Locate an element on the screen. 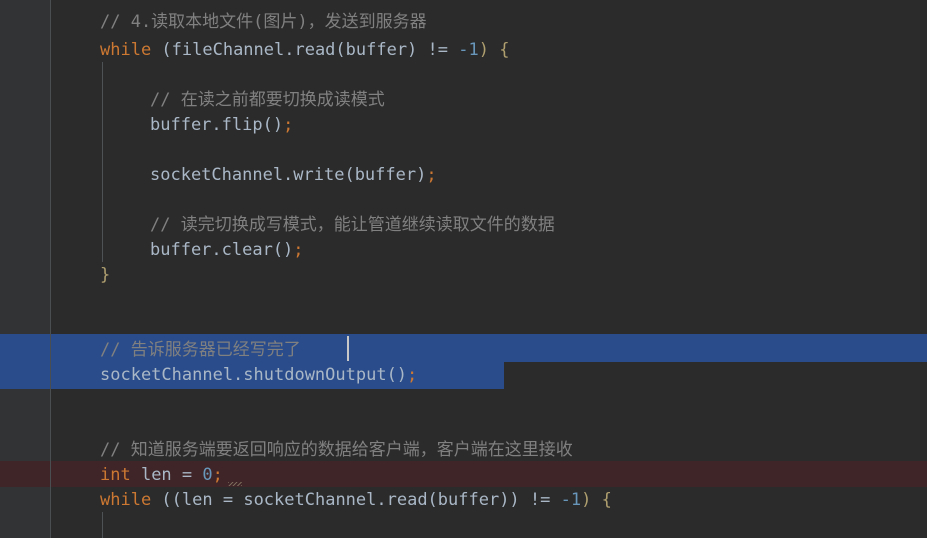 The height and width of the screenshot is (538, 927). code-line: buffer.flip(); is located at coordinates (221, 125).